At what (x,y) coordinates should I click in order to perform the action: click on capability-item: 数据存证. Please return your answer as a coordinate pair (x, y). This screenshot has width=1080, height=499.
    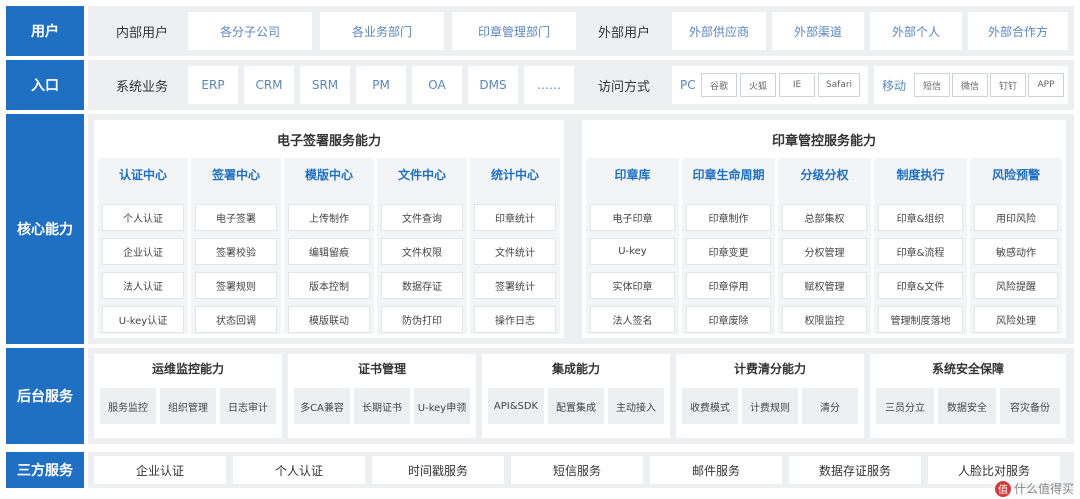
    Looking at the image, I should click on (422, 285).